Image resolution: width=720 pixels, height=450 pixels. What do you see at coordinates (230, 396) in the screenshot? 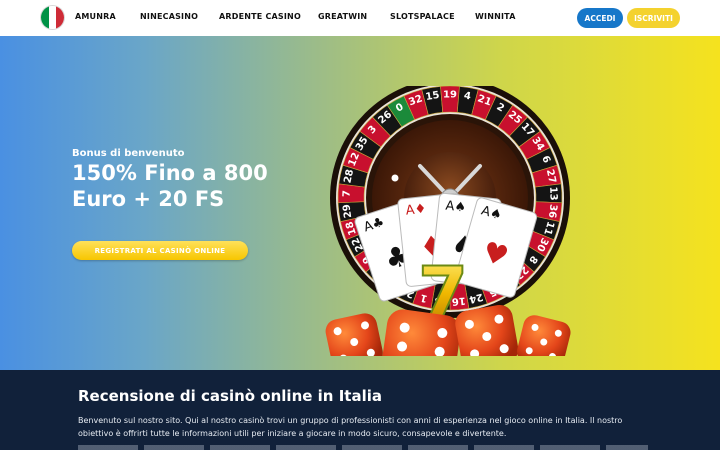
I see `review-title: Recensione di casinò online in Italia` at bounding box center [230, 396].